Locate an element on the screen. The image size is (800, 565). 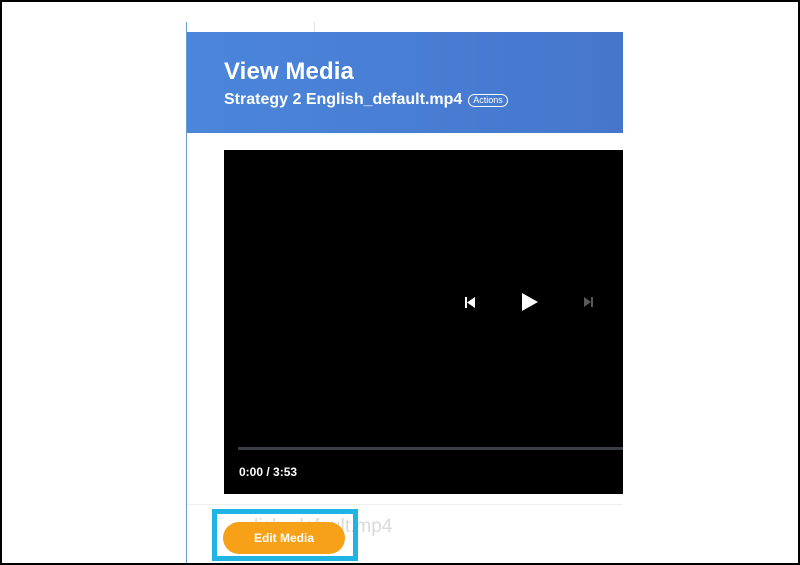
panel-top-divider is located at coordinates (314, 27).